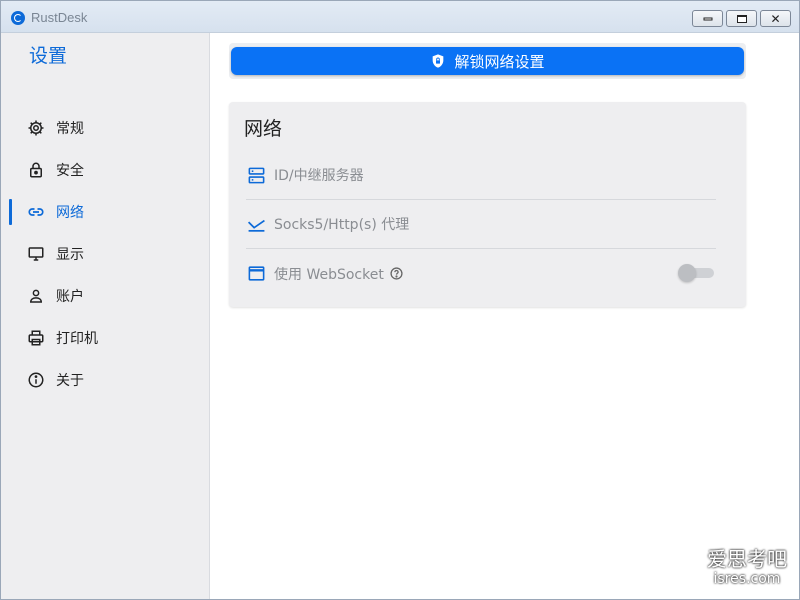  What do you see at coordinates (396, 273) in the screenshot?
I see `help-icon` at bounding box center [396, 273].